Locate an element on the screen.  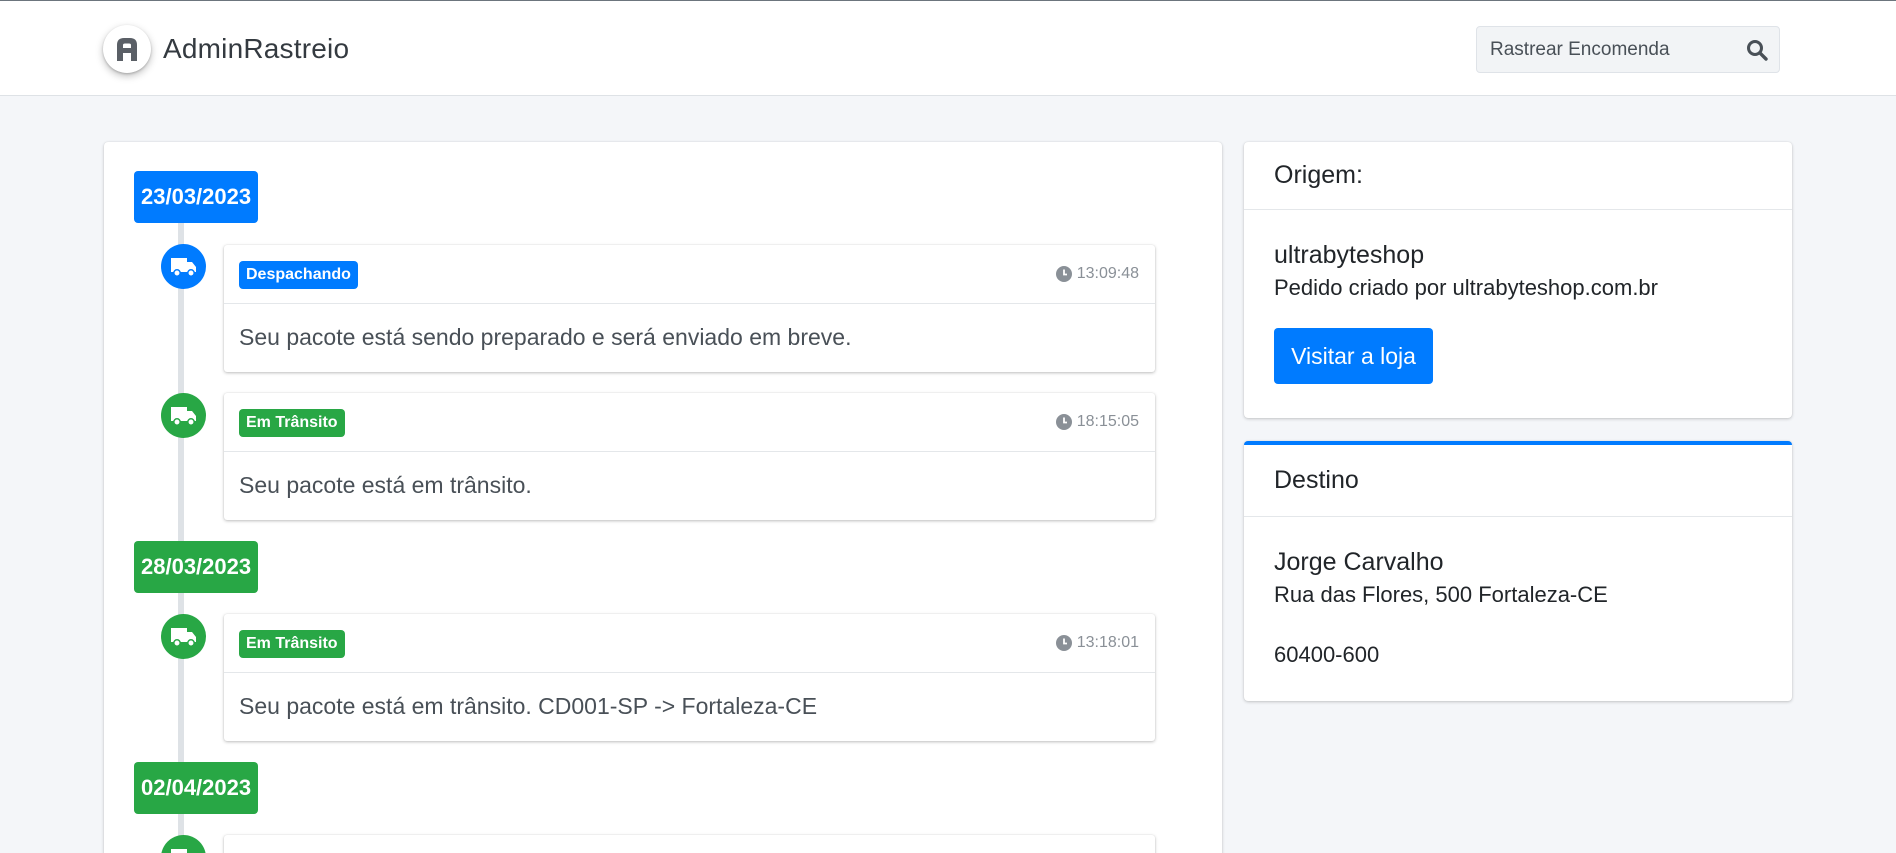
timeline-item-header: Despachando 13:09:48 is located at coordinates (689, 274).